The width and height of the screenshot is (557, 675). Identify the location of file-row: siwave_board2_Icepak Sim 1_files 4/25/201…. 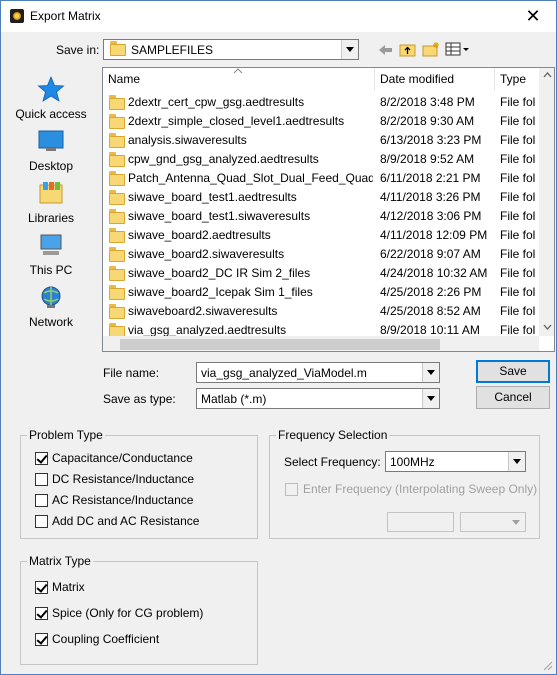
(321, 292).